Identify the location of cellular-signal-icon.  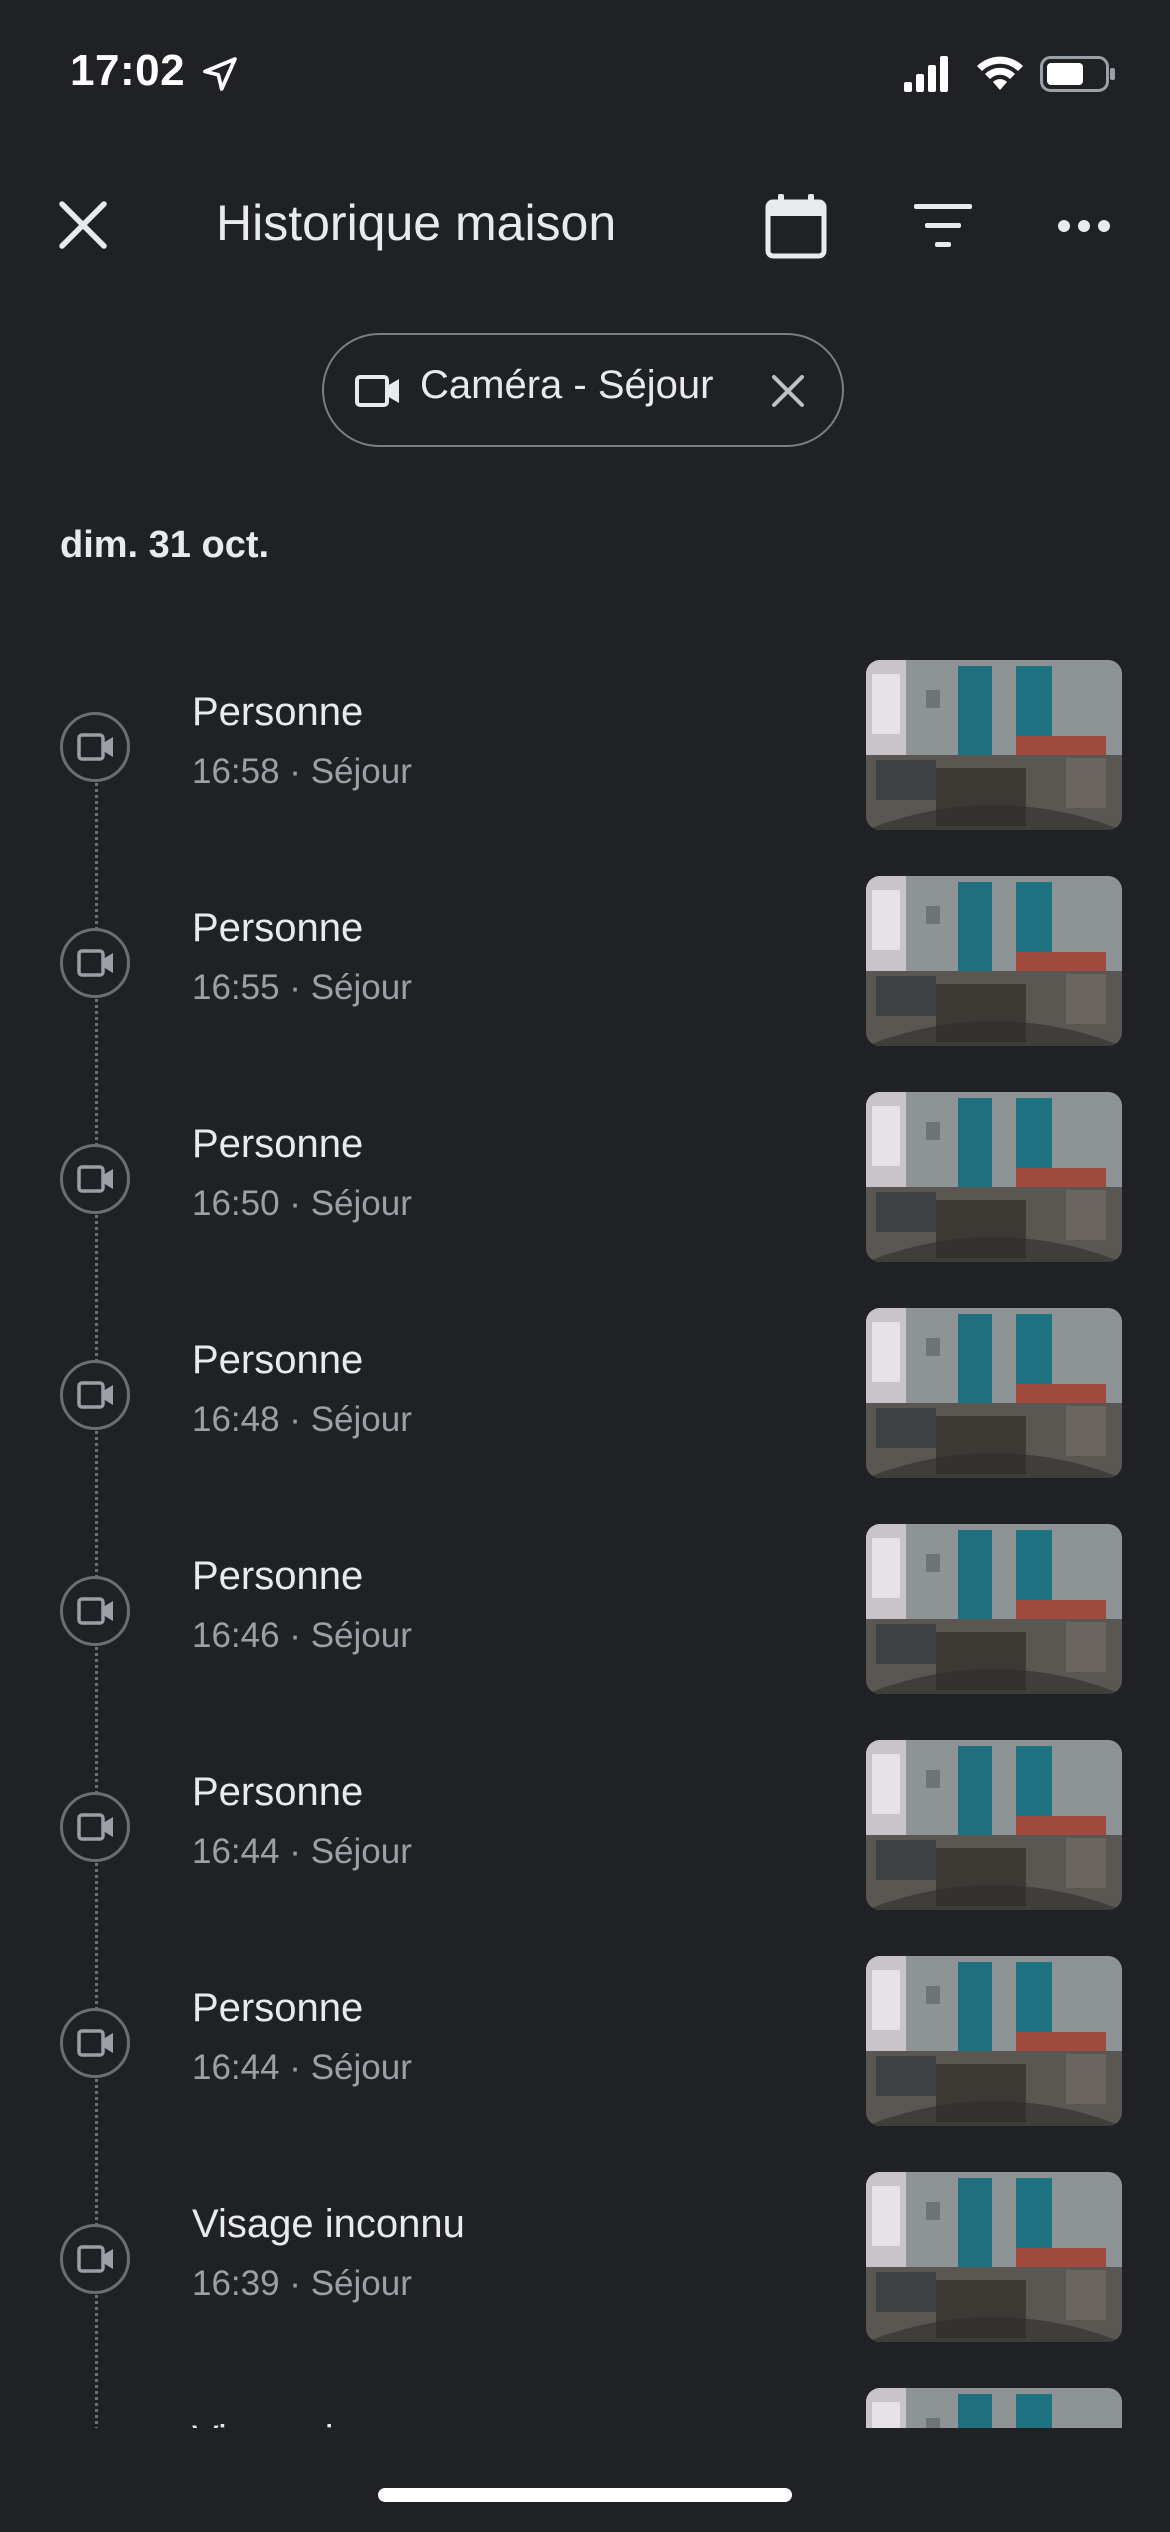
(926, 74).